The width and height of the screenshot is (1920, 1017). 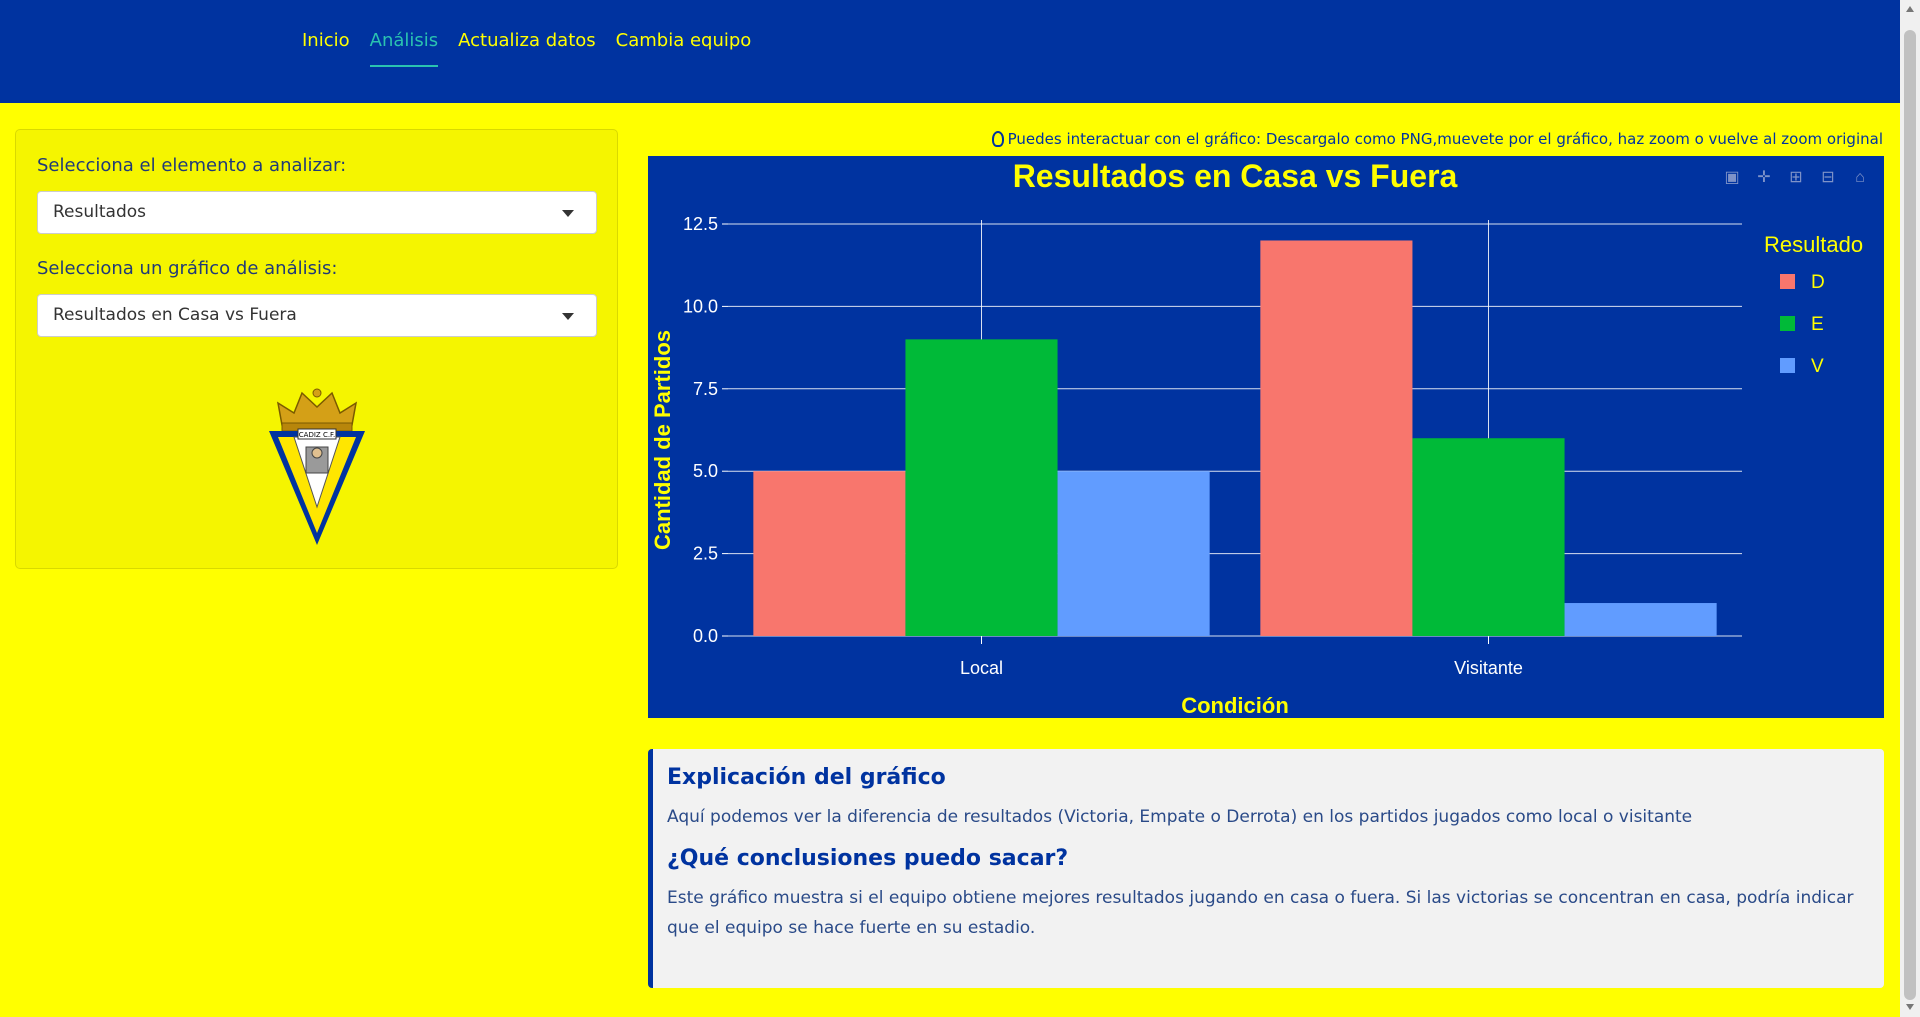 What do you see at coordinates (404, 48) in the screenshot?
I see `nav-analisis: Análisis` at bounding box center [404, 48].